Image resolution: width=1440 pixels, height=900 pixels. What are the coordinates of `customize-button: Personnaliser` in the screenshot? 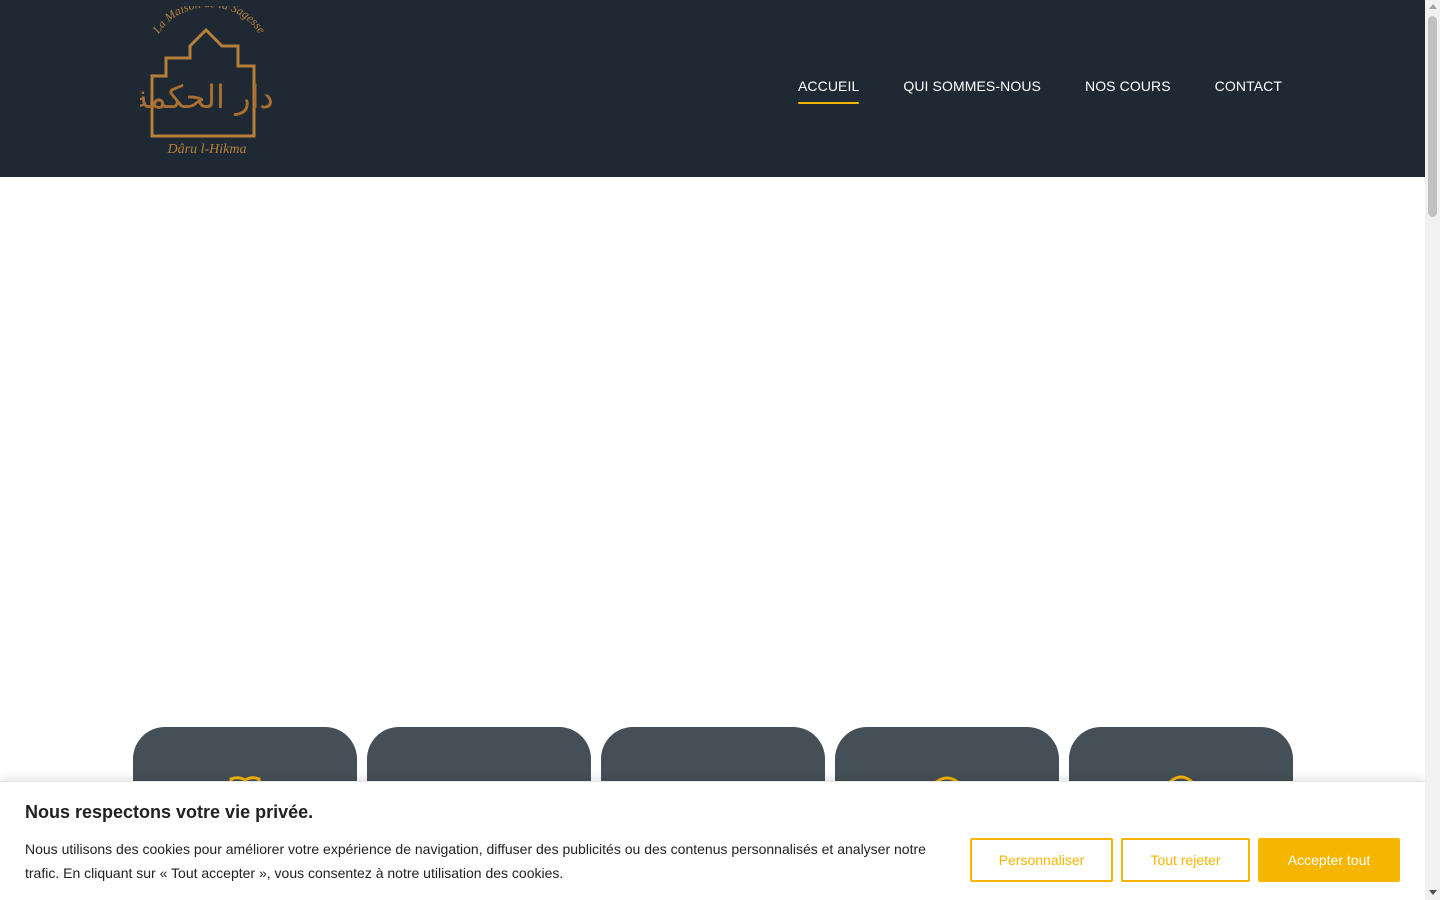 It's located at (1041, 860).